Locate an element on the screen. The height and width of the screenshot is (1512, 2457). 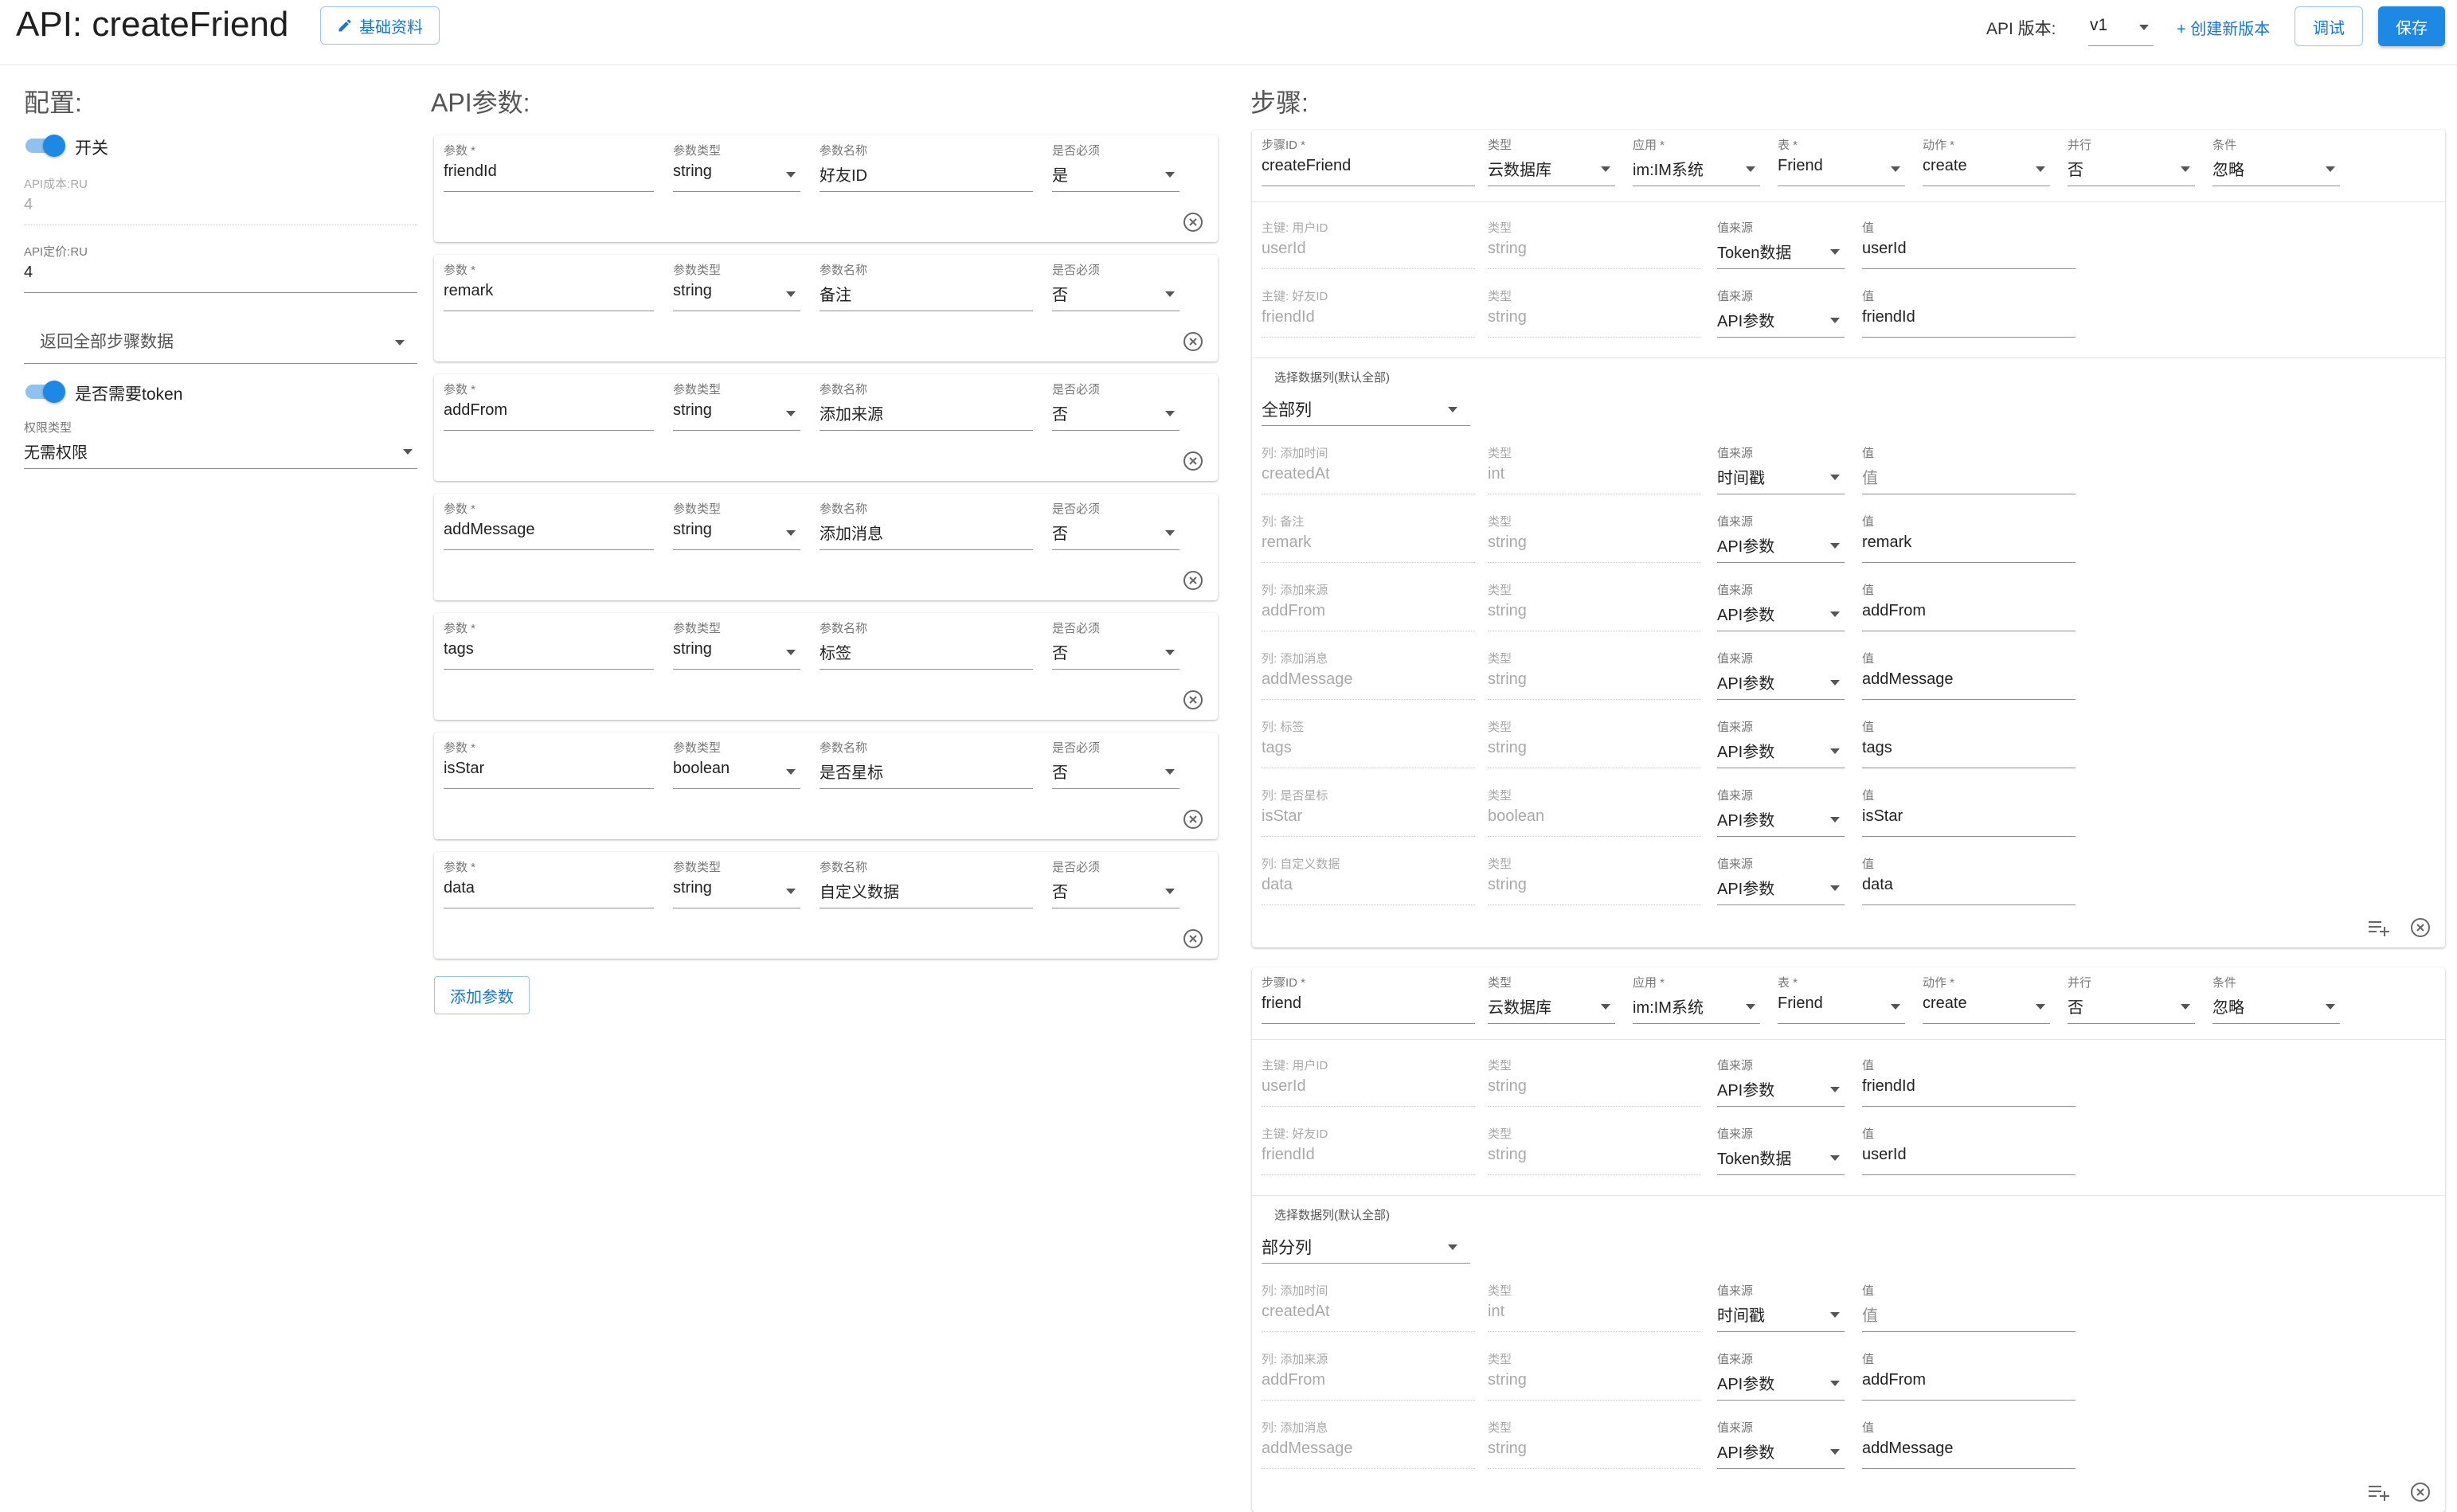
param-name-input: 参数名称 添加消息 is located at coordinates (927, 526).